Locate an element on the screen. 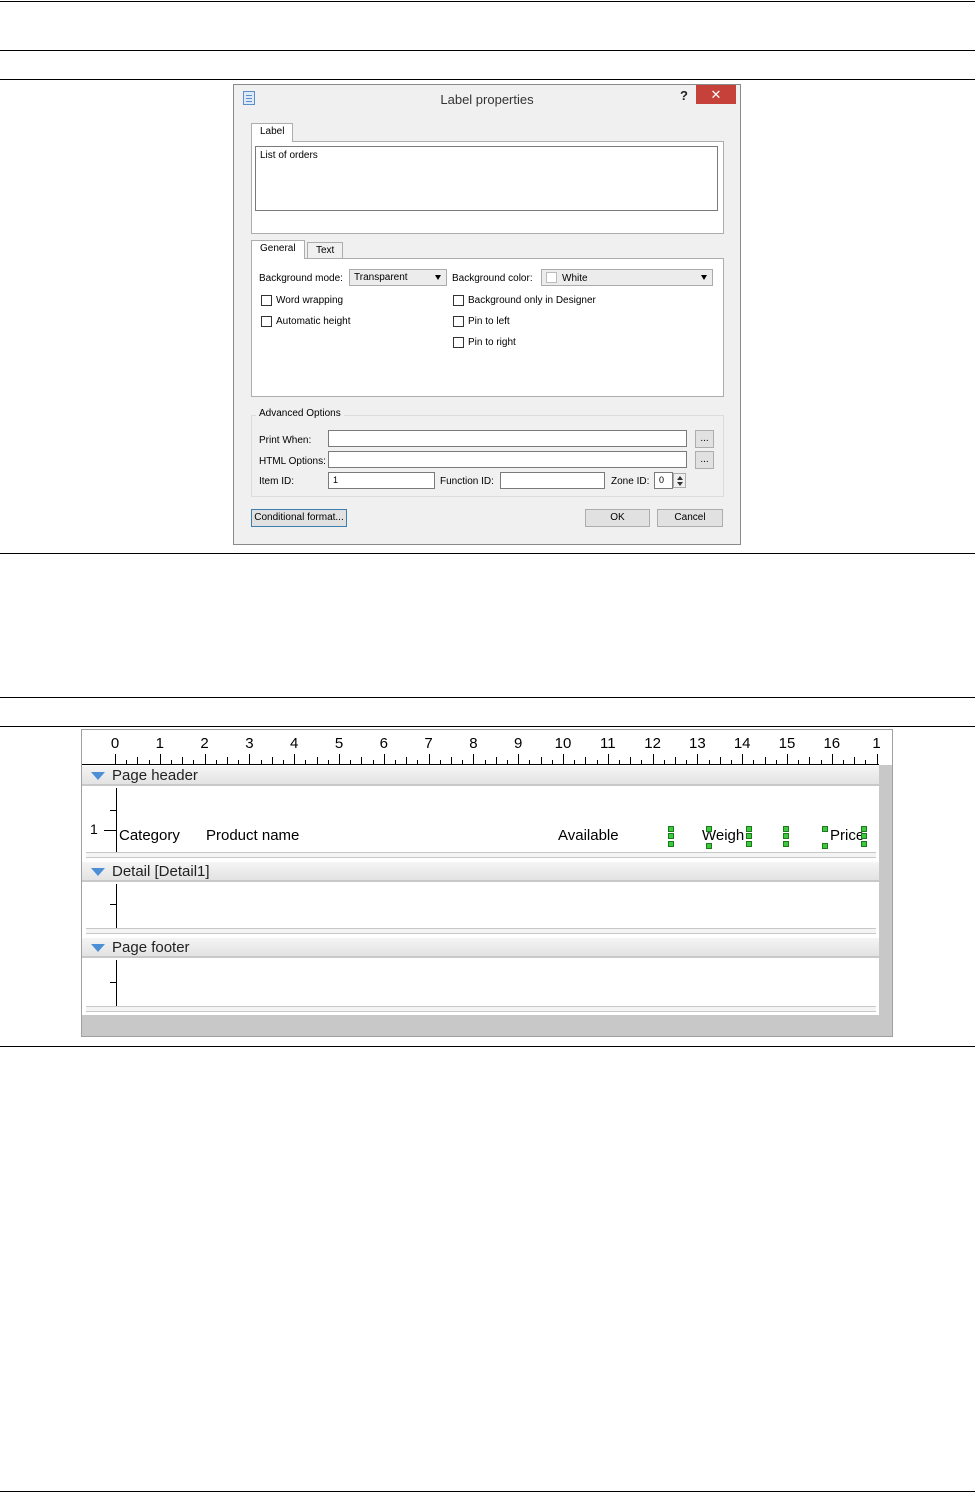  field-category: Category is located at coordinates (149, 835).